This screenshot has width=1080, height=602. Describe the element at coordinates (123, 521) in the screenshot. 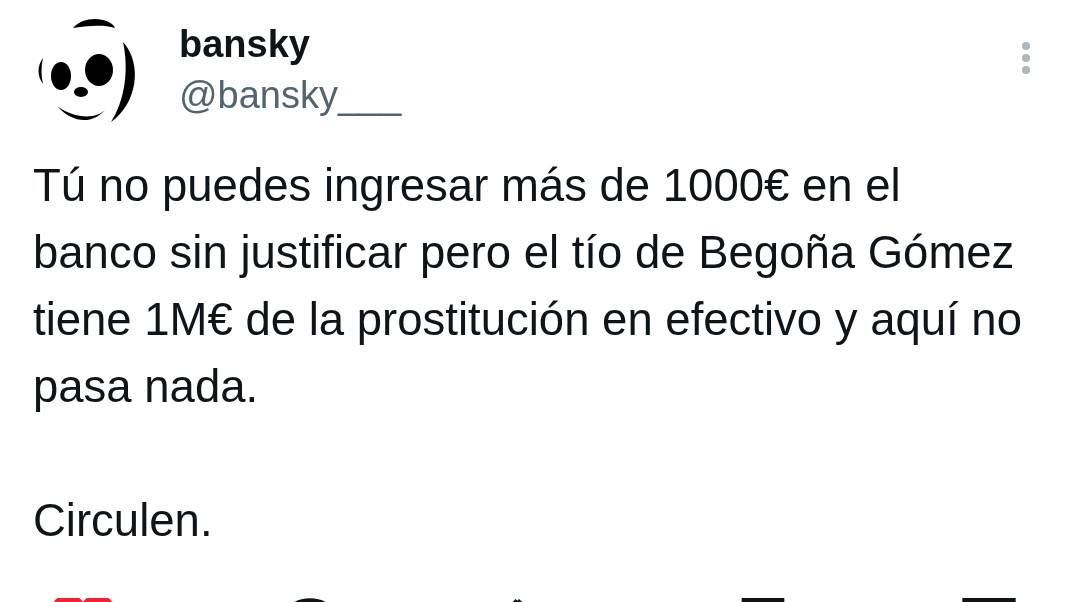

I see `tweet-text: Circulen.` at that location.